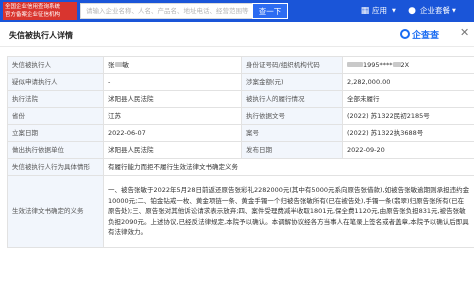  I want to click on brand-line-1: 全国企业信用查询系统, so click(33, 7).